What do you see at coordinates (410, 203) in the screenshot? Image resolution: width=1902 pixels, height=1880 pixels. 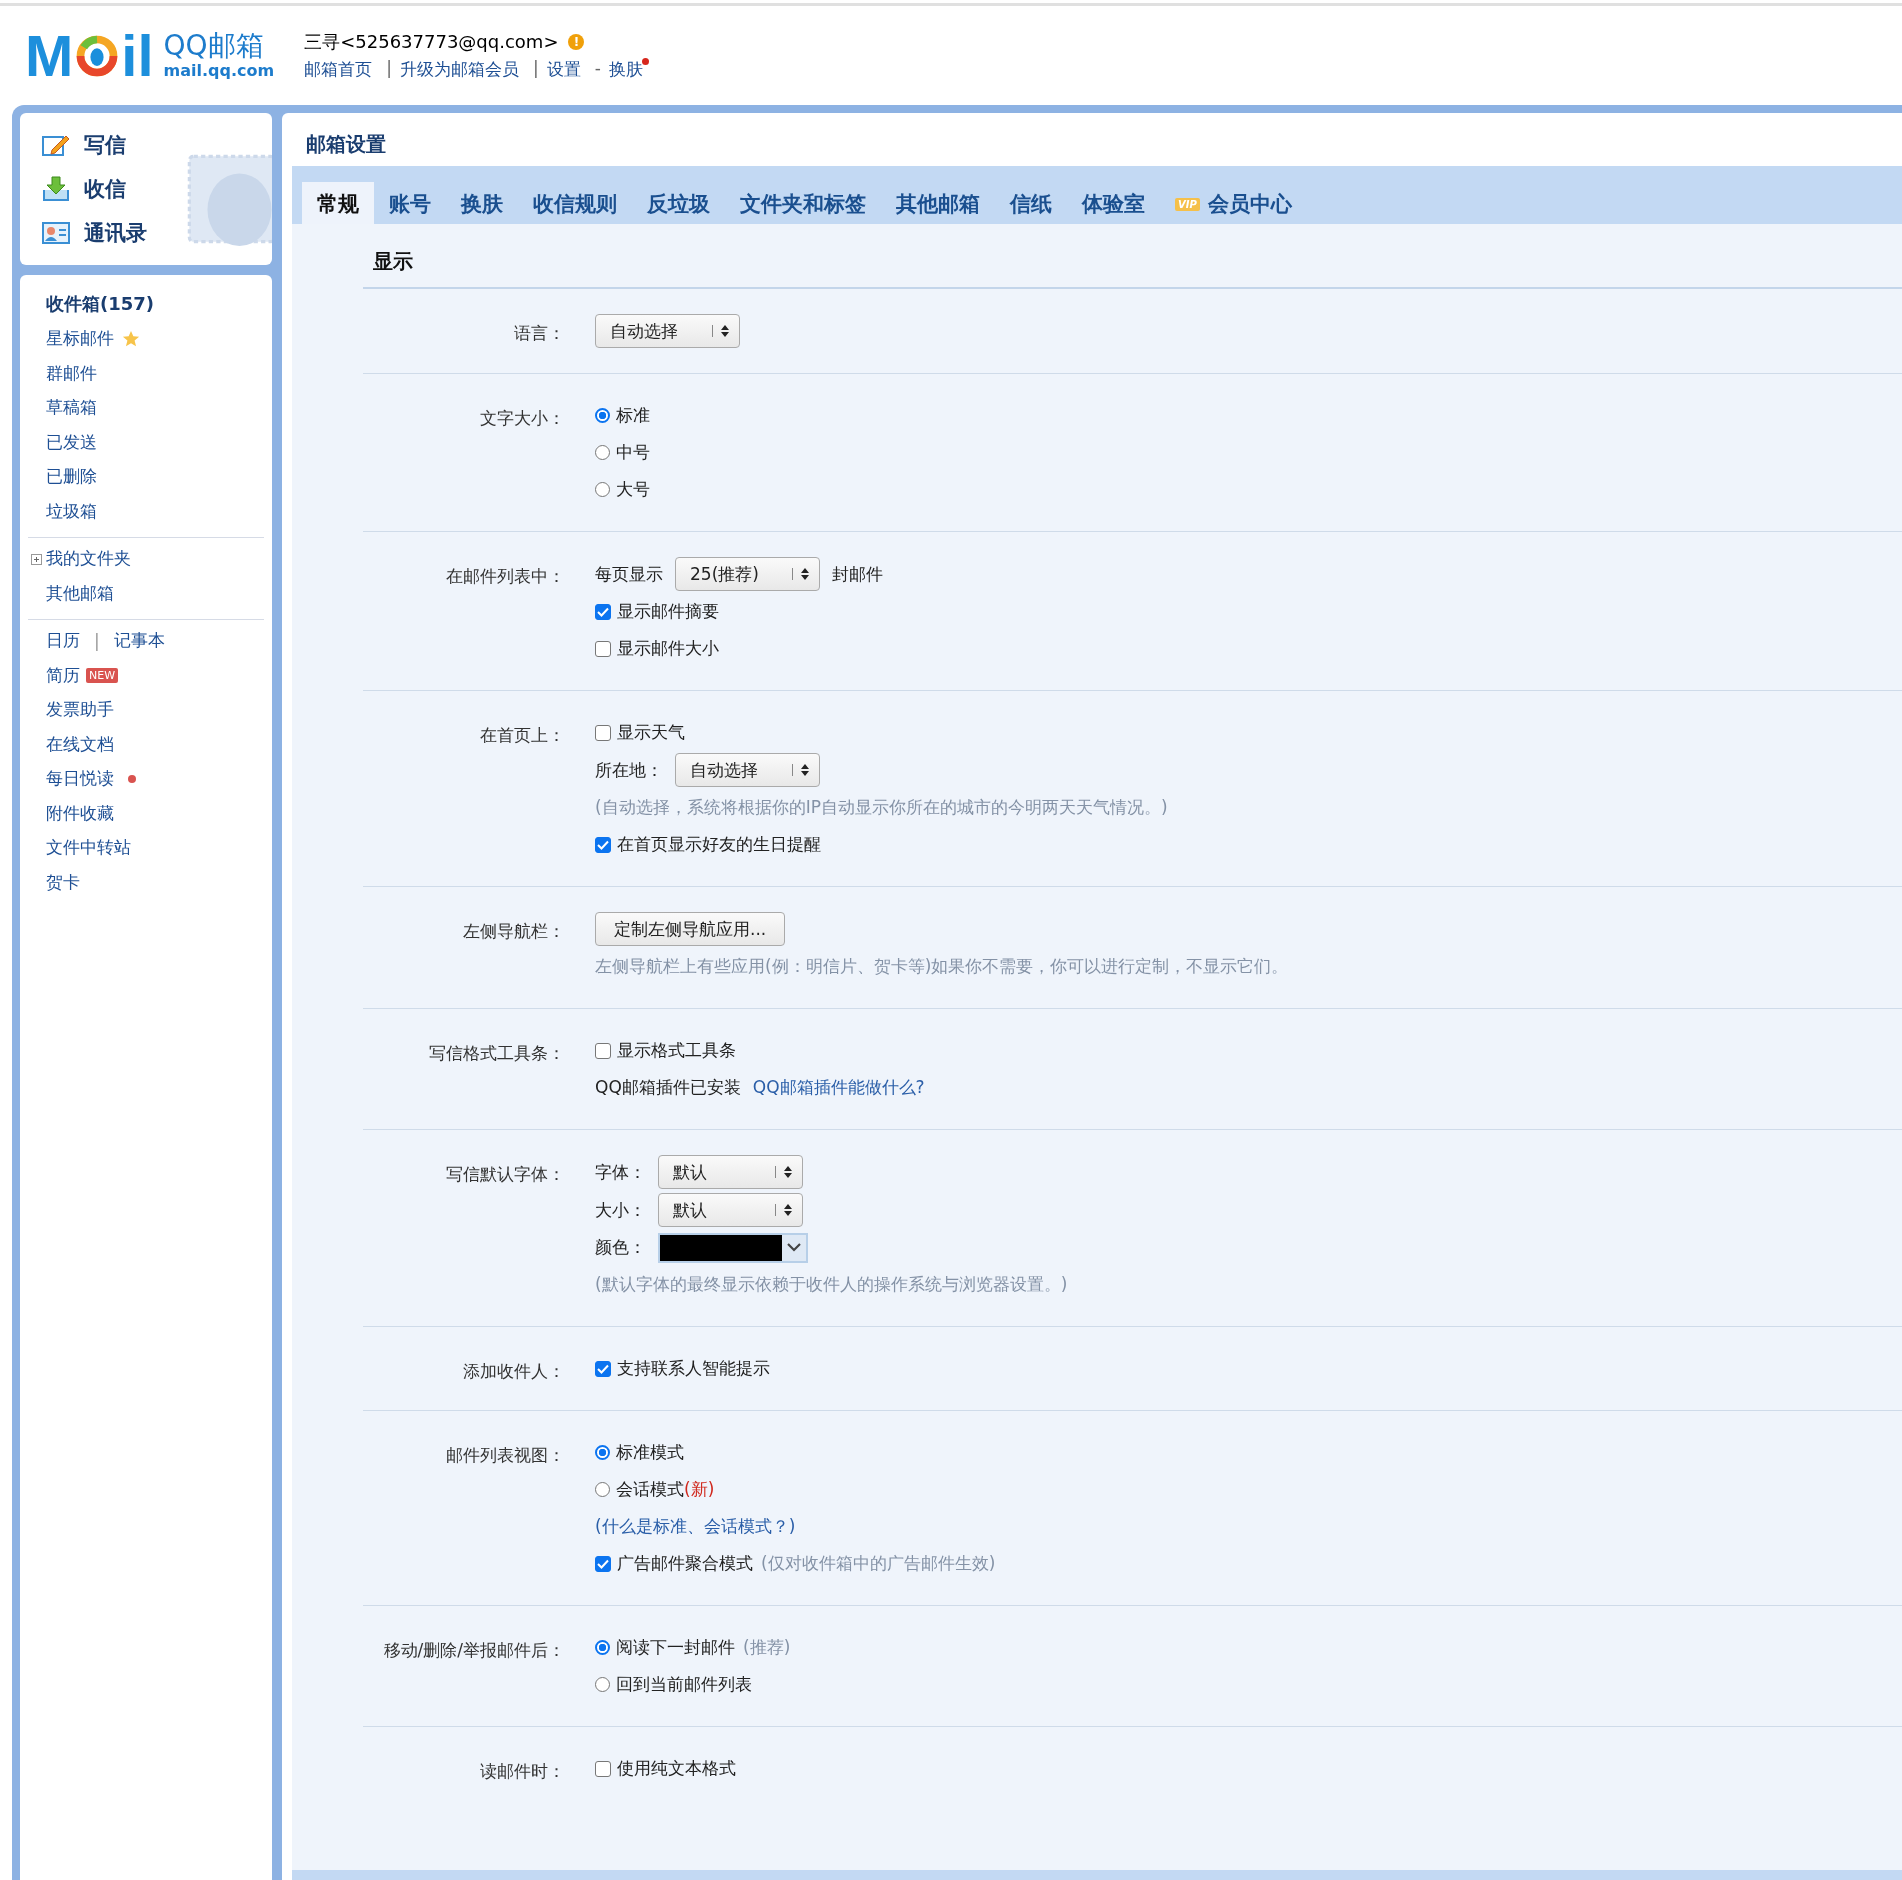 I see `tab: 账号` at bounding box center [410, 203].